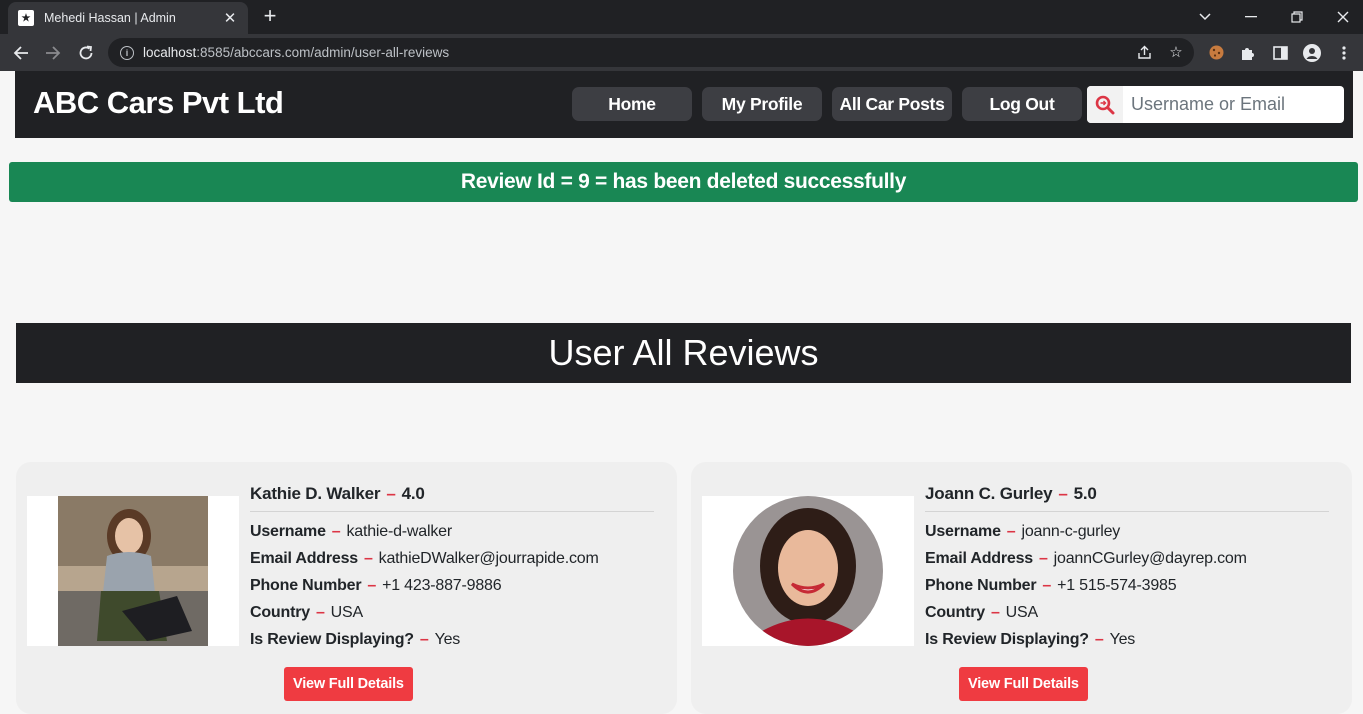  Describe the element at coordinates (1248, 53) in the screenshot. I see `extensions-puzzle-icon` at that location.